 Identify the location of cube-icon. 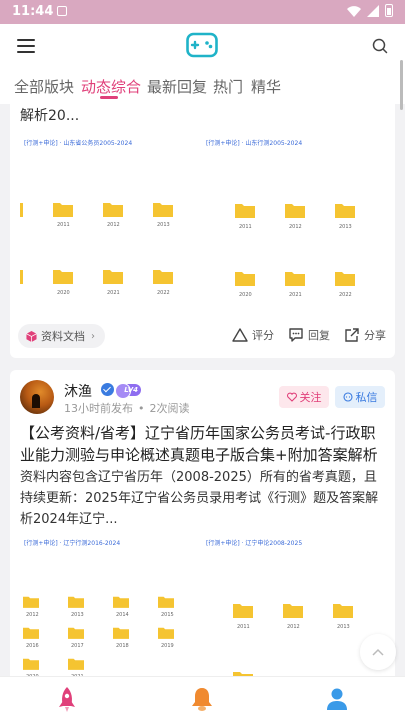
(31, 336).